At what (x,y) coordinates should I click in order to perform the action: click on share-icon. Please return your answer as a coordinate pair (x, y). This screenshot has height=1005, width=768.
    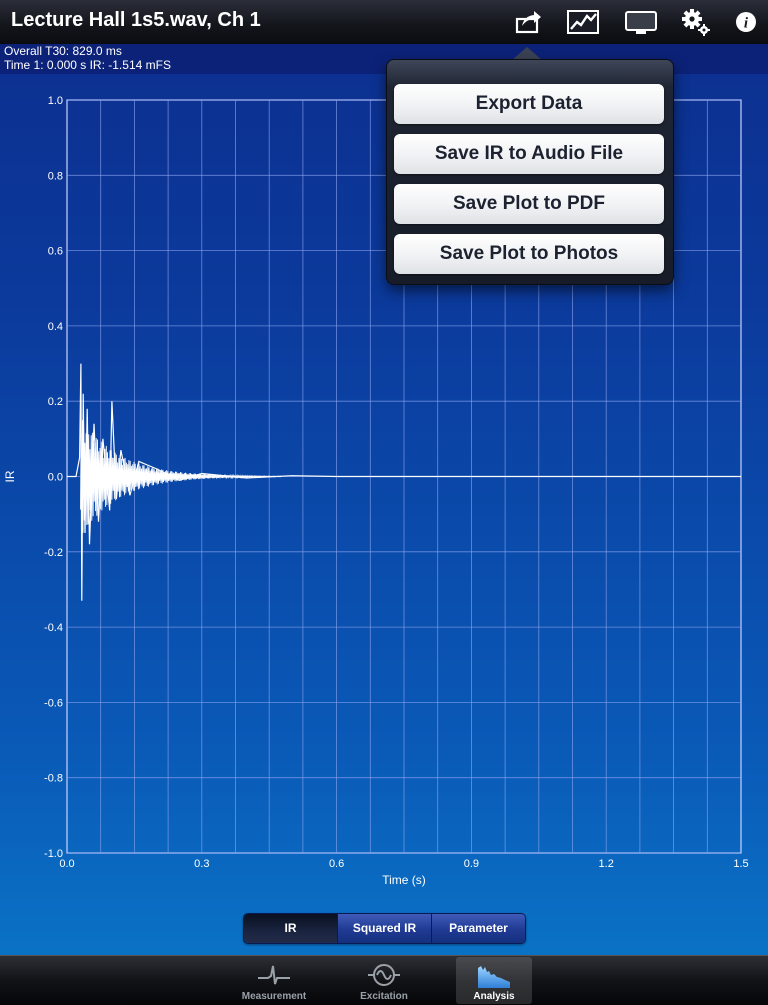
    Looking at the image, I should click on (528, 22).